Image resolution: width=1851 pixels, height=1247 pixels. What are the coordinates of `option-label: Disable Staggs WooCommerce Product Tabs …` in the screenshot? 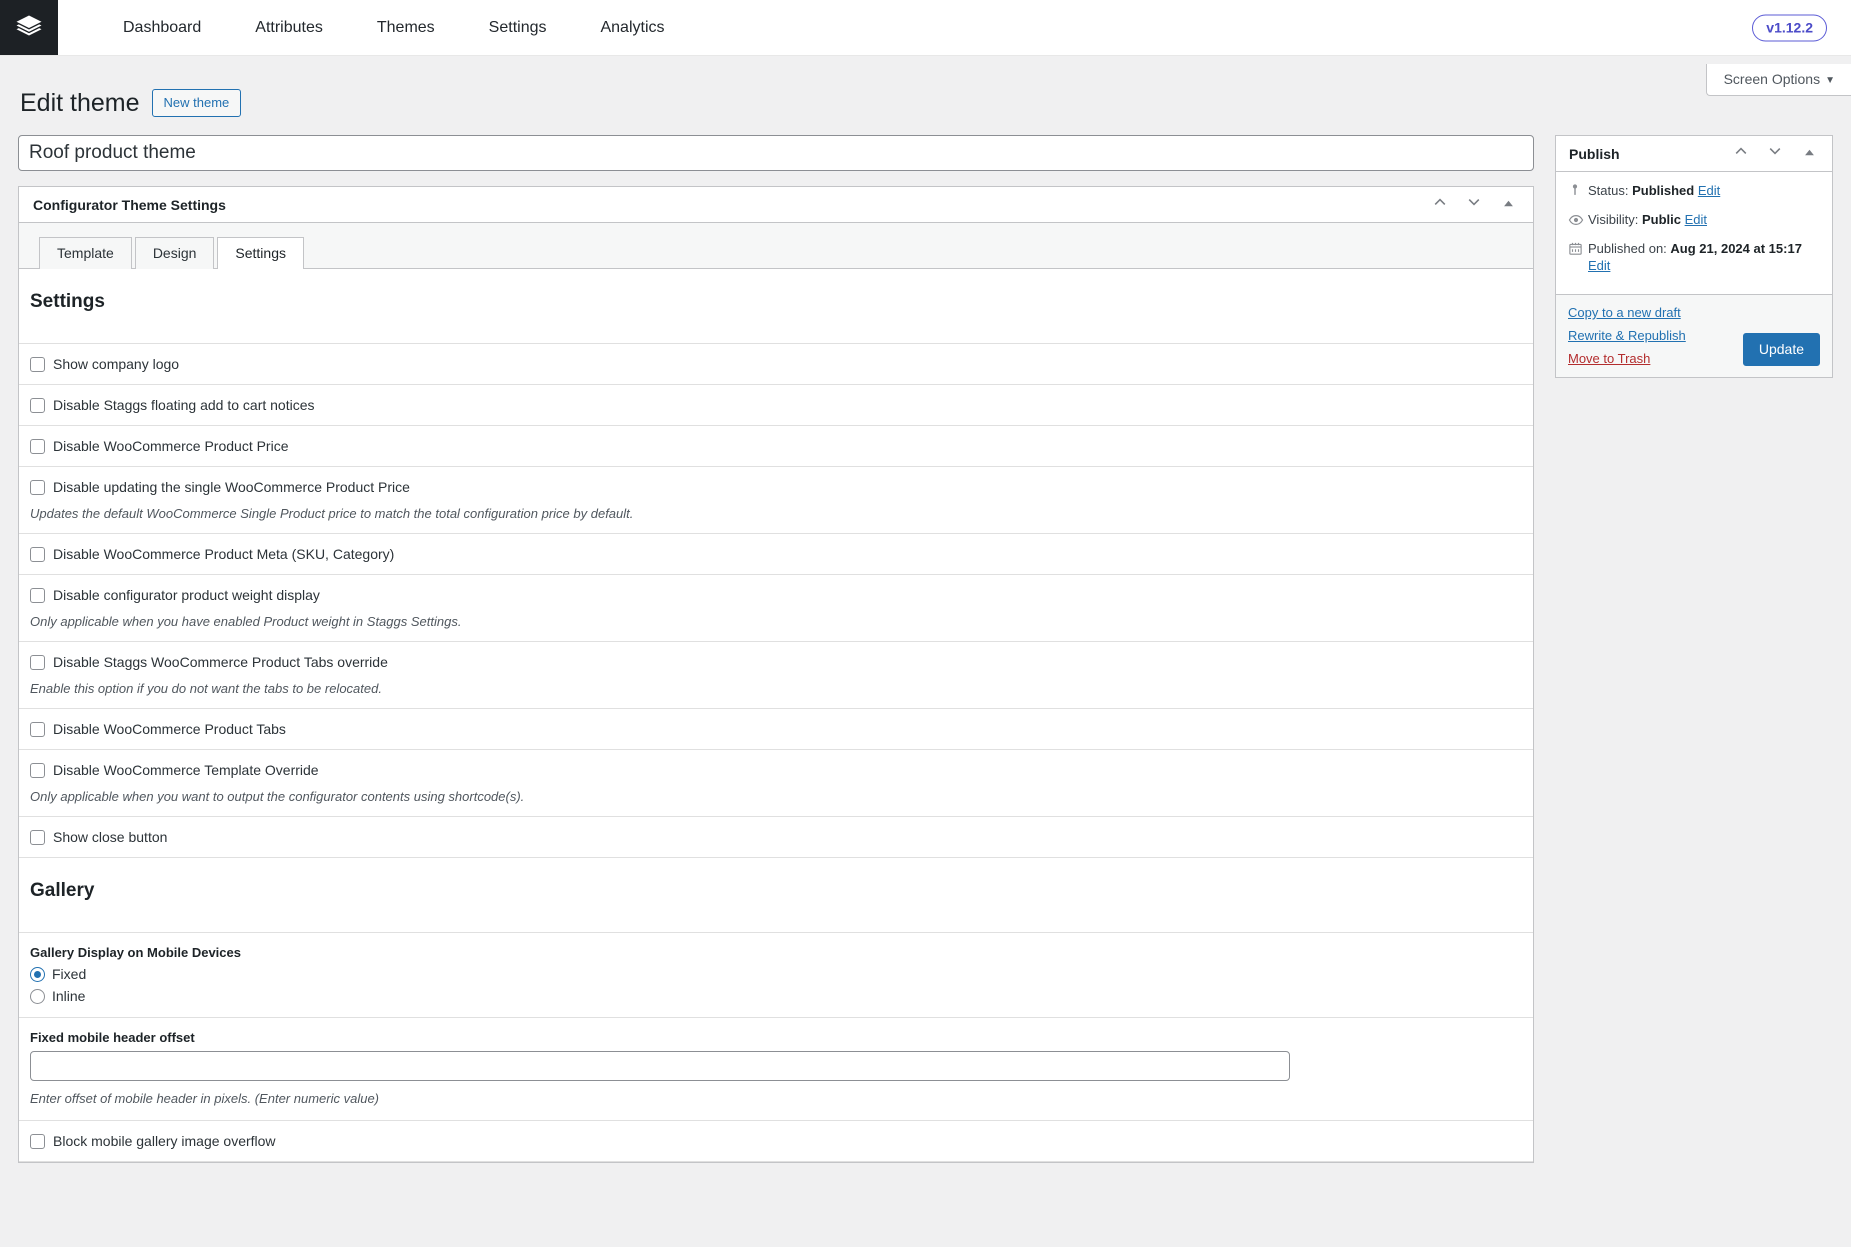 It's located at (220, 662).